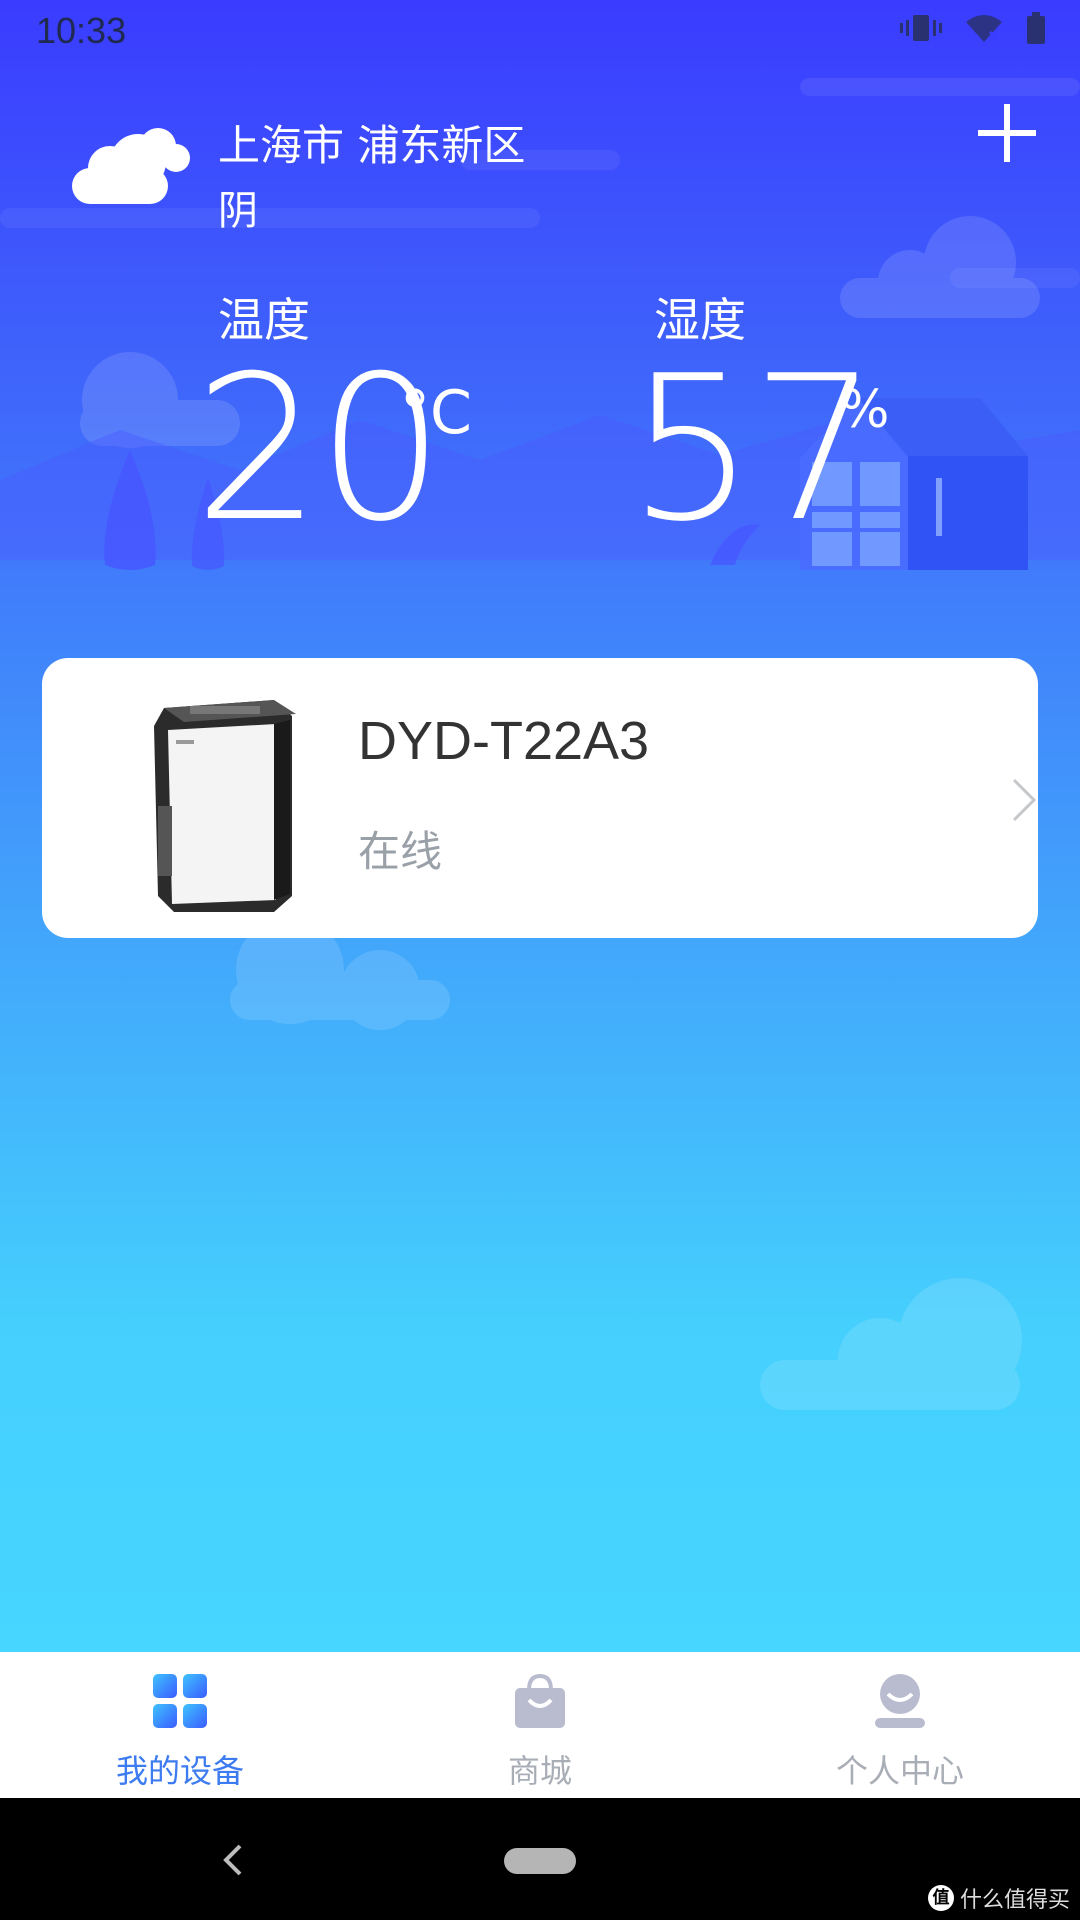  Describe the element at coordinates (540, 798) in the screenshot. I see `device-card: DYD-T22A3 在线` at that location.